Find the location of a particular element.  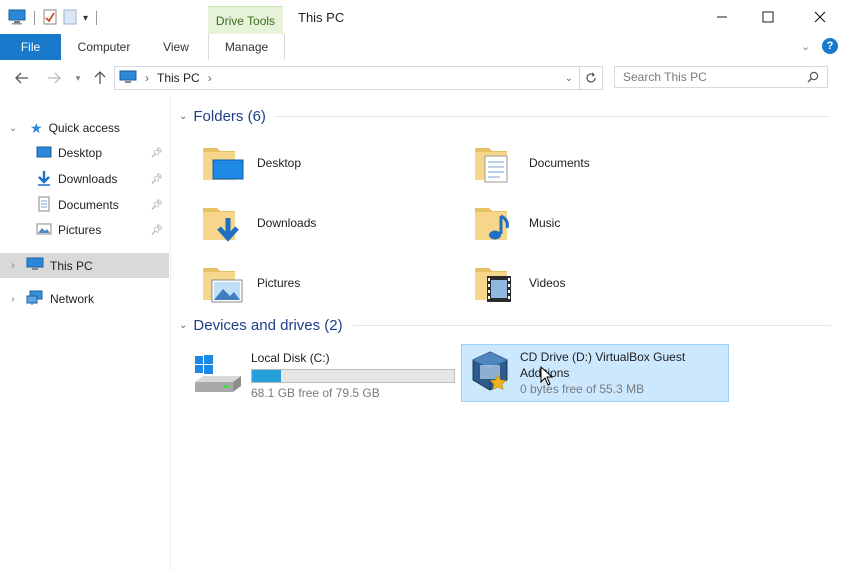

search-icon is located at coordinates (813, 77).